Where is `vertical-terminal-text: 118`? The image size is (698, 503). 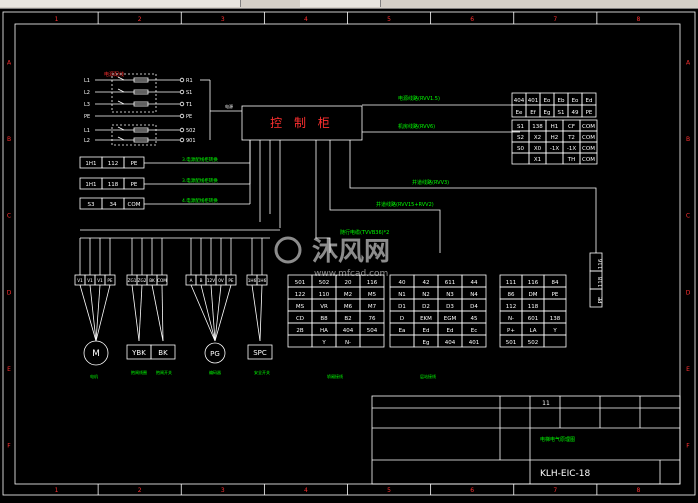
vertical-terminal-text: 118 is located at coordinates (601, 281).